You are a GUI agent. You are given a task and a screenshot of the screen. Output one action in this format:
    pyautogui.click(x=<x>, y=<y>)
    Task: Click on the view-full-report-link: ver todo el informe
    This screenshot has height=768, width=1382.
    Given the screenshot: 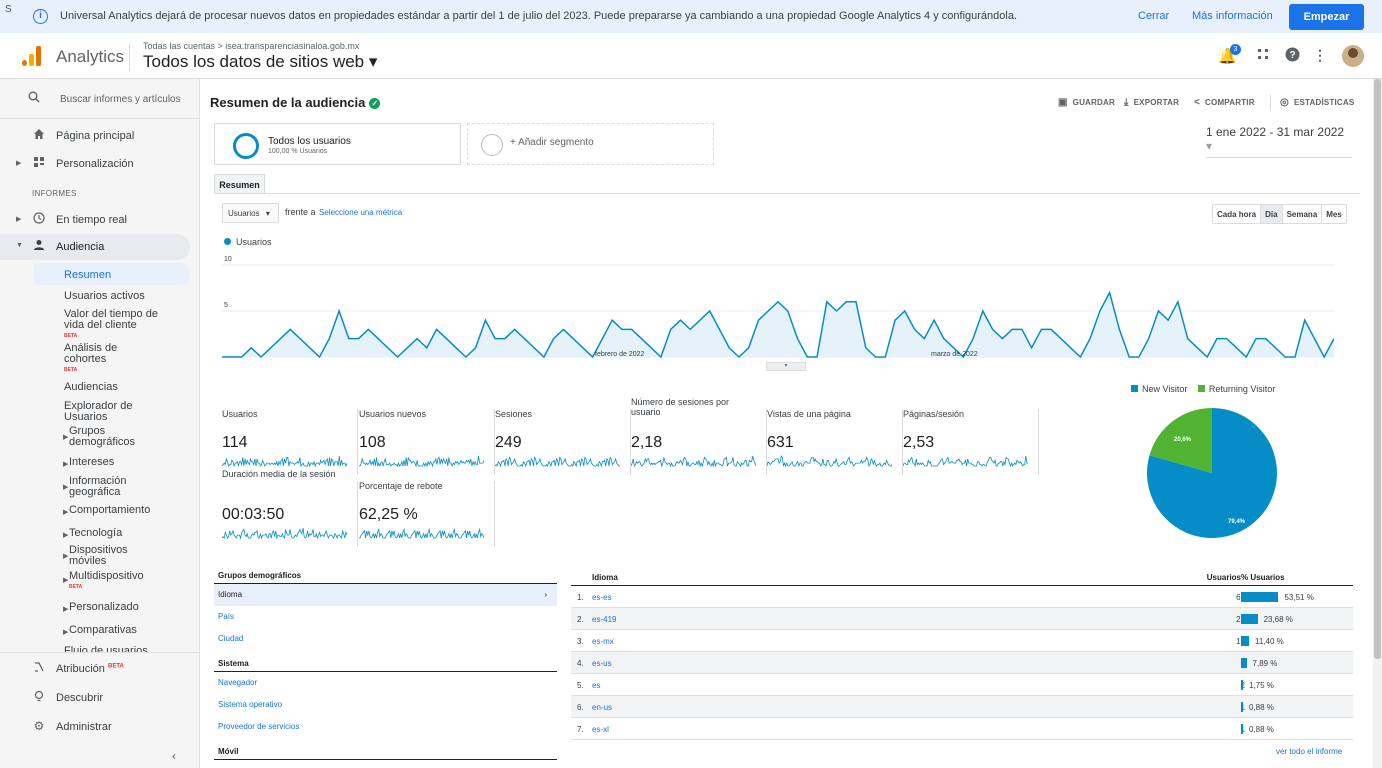 What is the action you would take?
    pyautogui.click(x=1309, y=751)
    